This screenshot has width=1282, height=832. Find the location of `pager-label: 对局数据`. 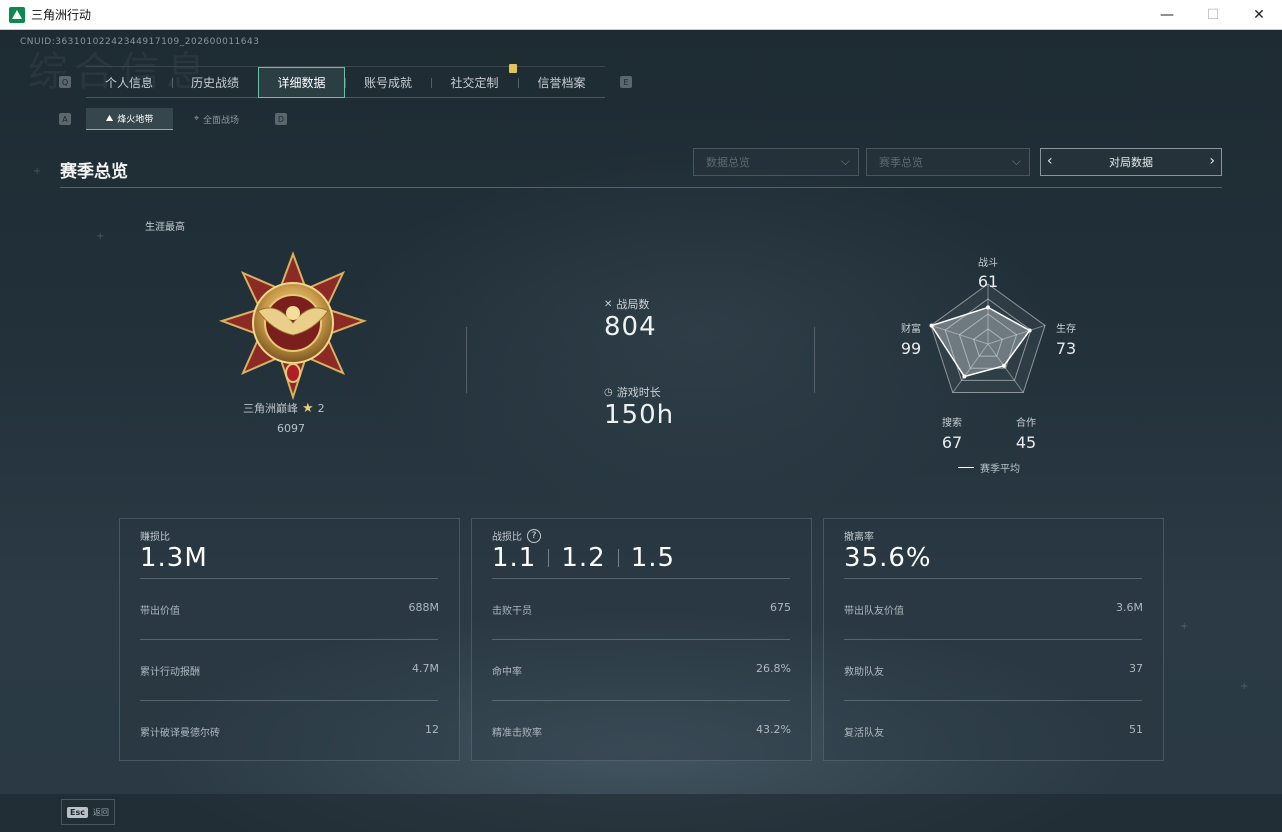

pager-label: 对局数据 is located at coordinates (1131, 162).